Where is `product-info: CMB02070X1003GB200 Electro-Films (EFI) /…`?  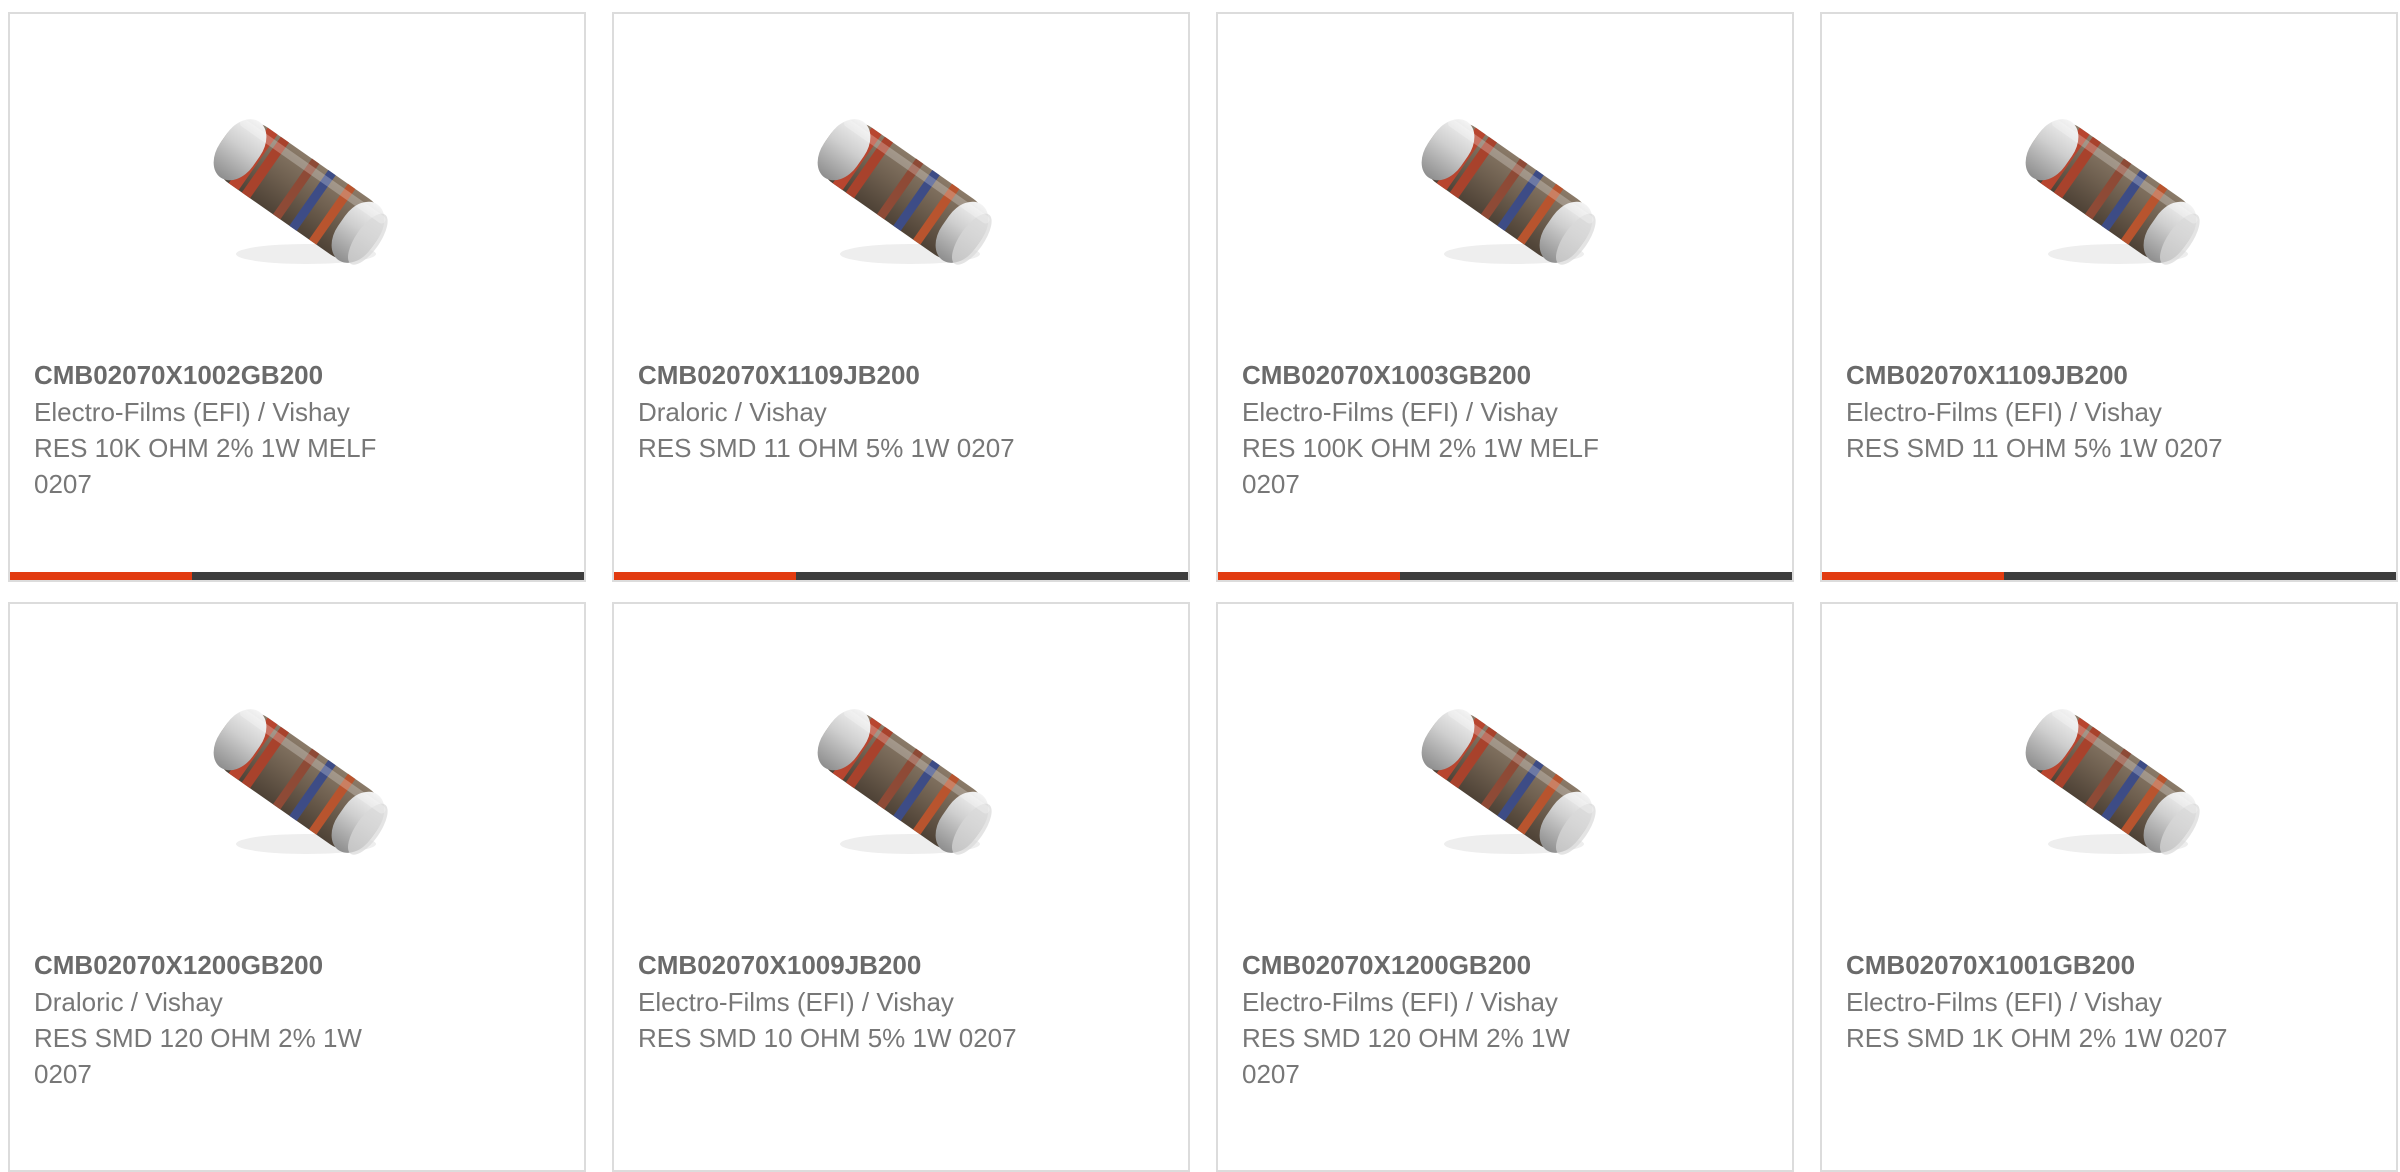
product-info: CMB02070X1003GB200 Electro-Films (EFI) /… is located at coordinates (1452, 429).